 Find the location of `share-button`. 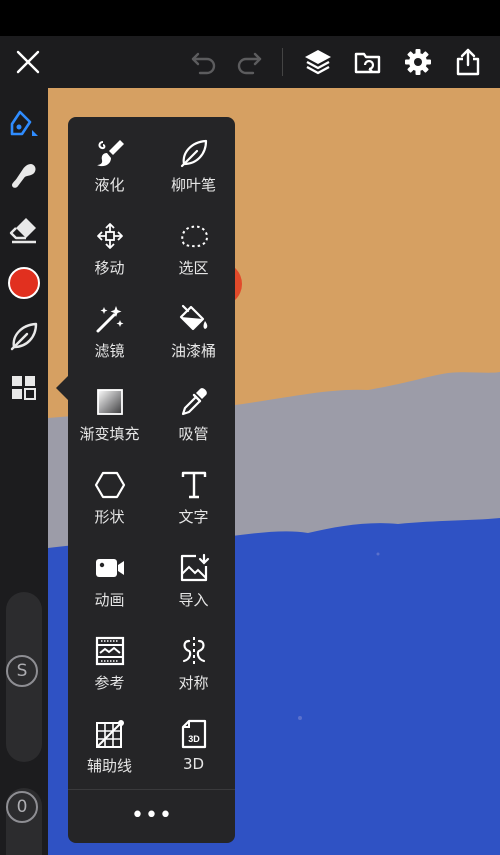

share-button is located at coordinates (468, 62).